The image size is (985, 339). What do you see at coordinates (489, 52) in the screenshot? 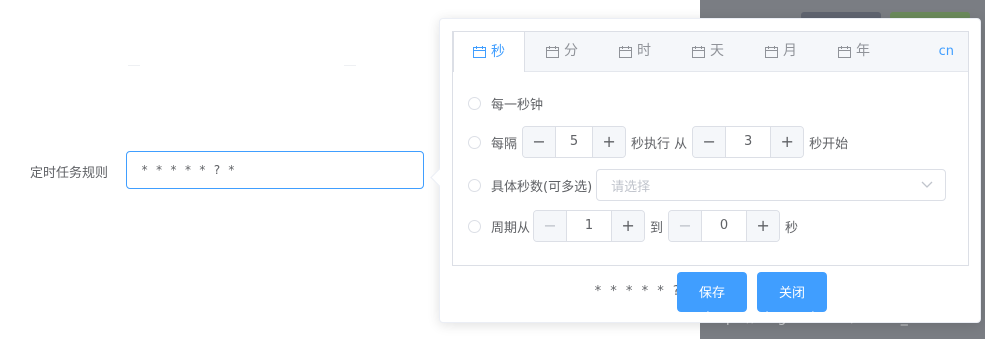
I see `tab-second: 秒` at bounding box center [489, 52].